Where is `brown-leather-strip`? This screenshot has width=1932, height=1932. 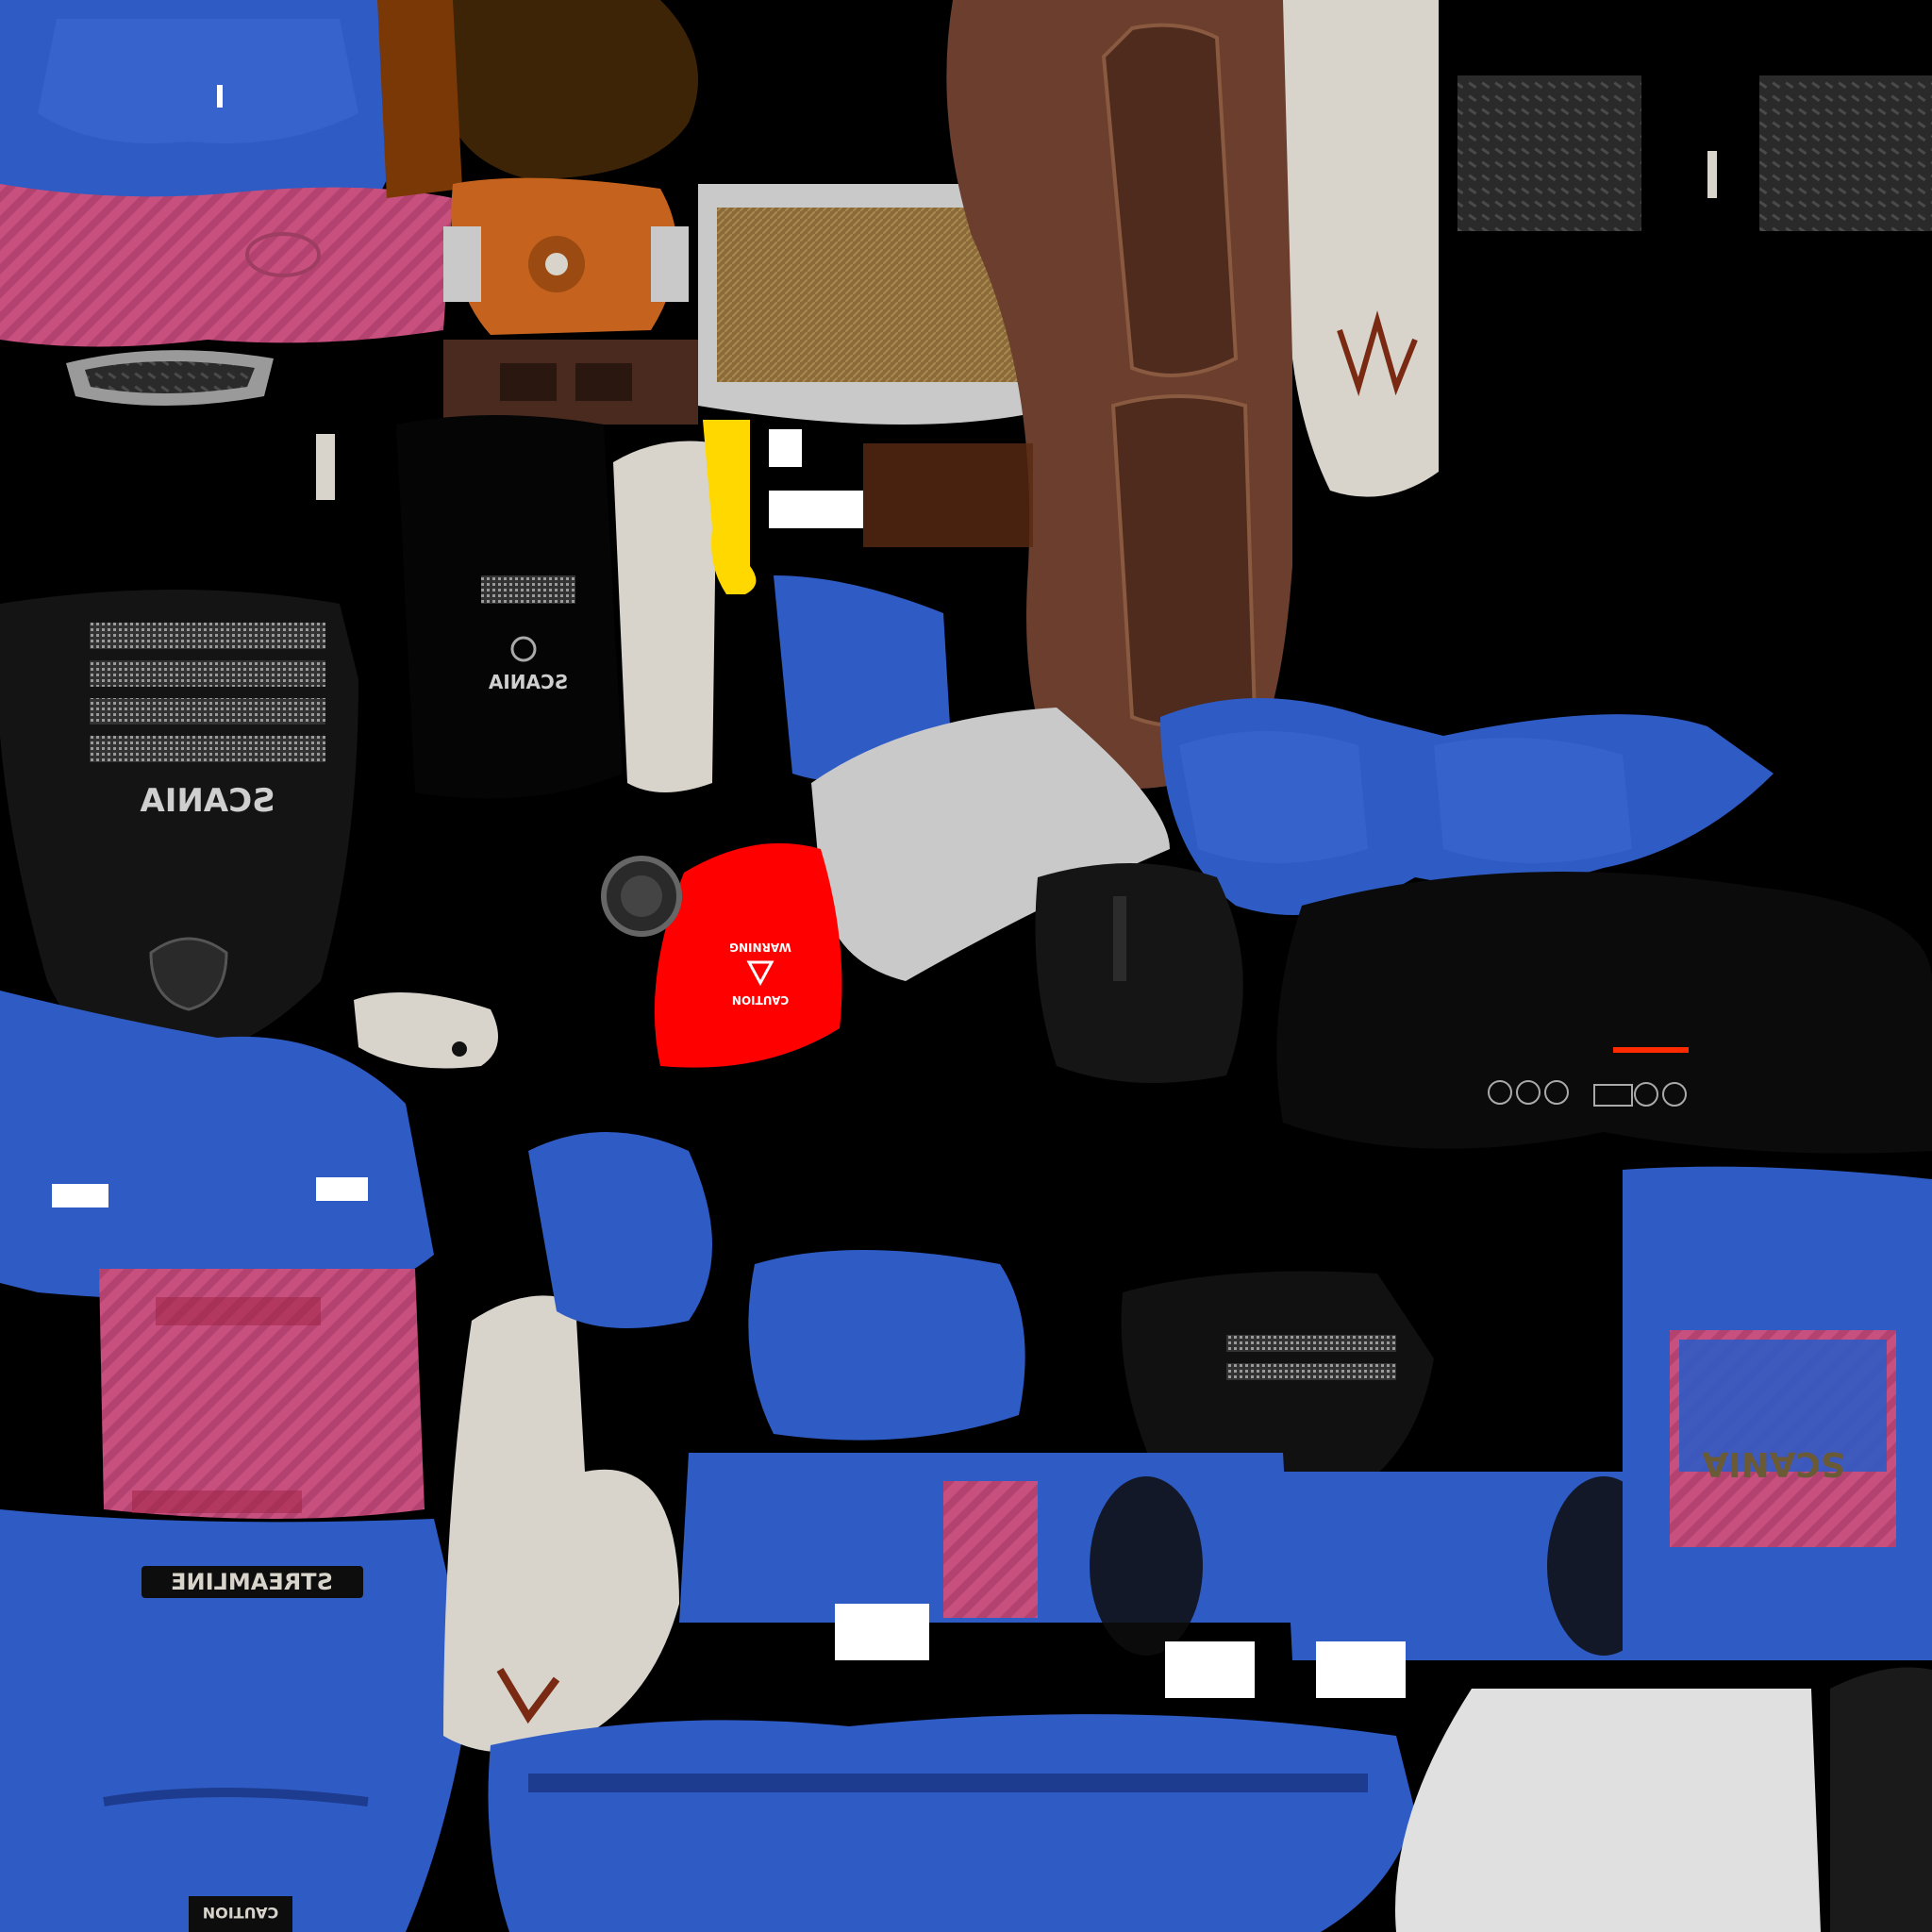
brown-leather-strip is located at coordinates (571, 383).